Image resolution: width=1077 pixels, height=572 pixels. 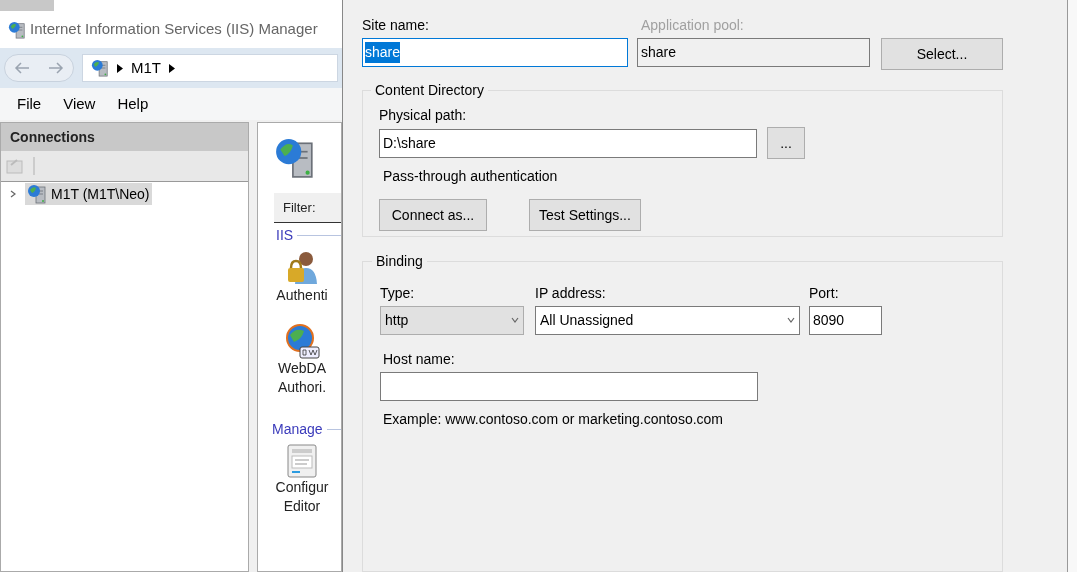 What do you see at coordinates (29, 104) in the screenshot?
I see `menu-item: File` at bounding box center [29, 104].